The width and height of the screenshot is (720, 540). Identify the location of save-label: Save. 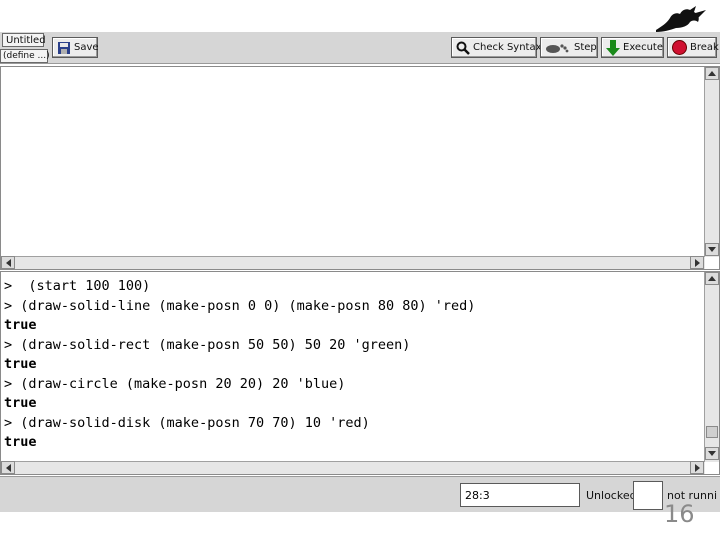
(86, 47).